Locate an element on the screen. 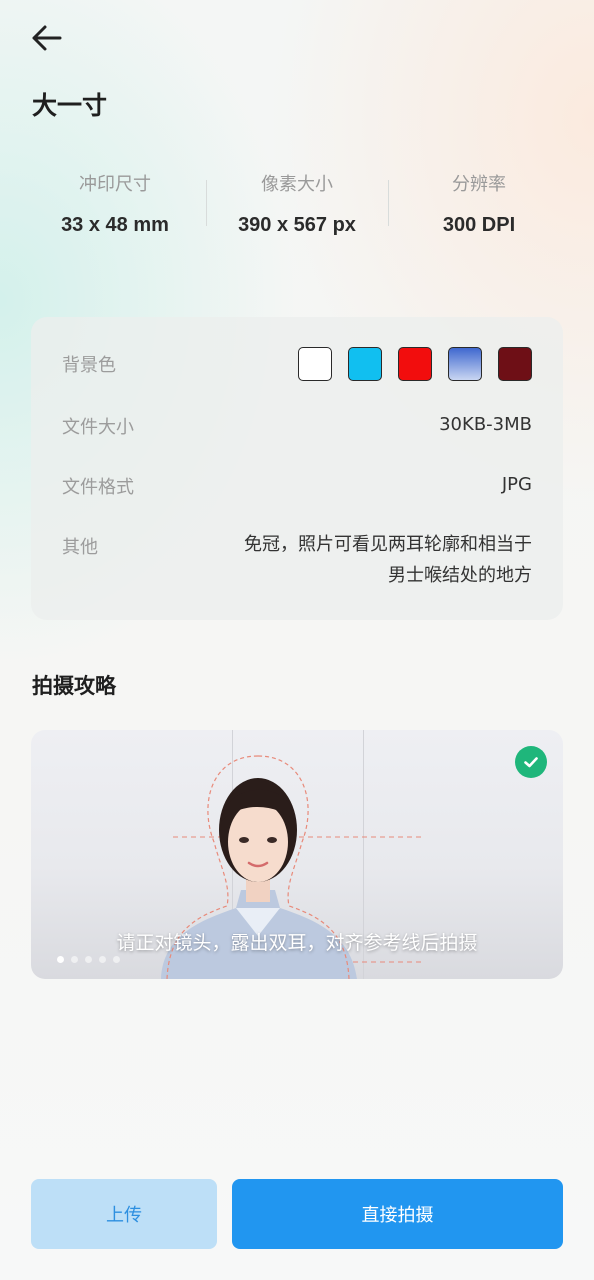 The image size is (594, 1280). spec-value: 33 x 48 mm is located at coordinates (115, 225).